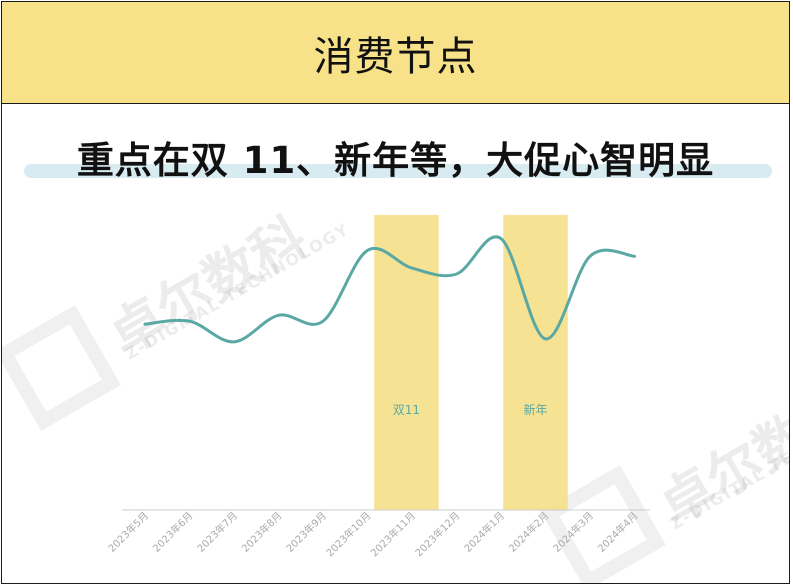 Image resolution: width=793 pixels, height=587 pixels. I want to click on highlight-band-label: 双11, so click(406, 410).